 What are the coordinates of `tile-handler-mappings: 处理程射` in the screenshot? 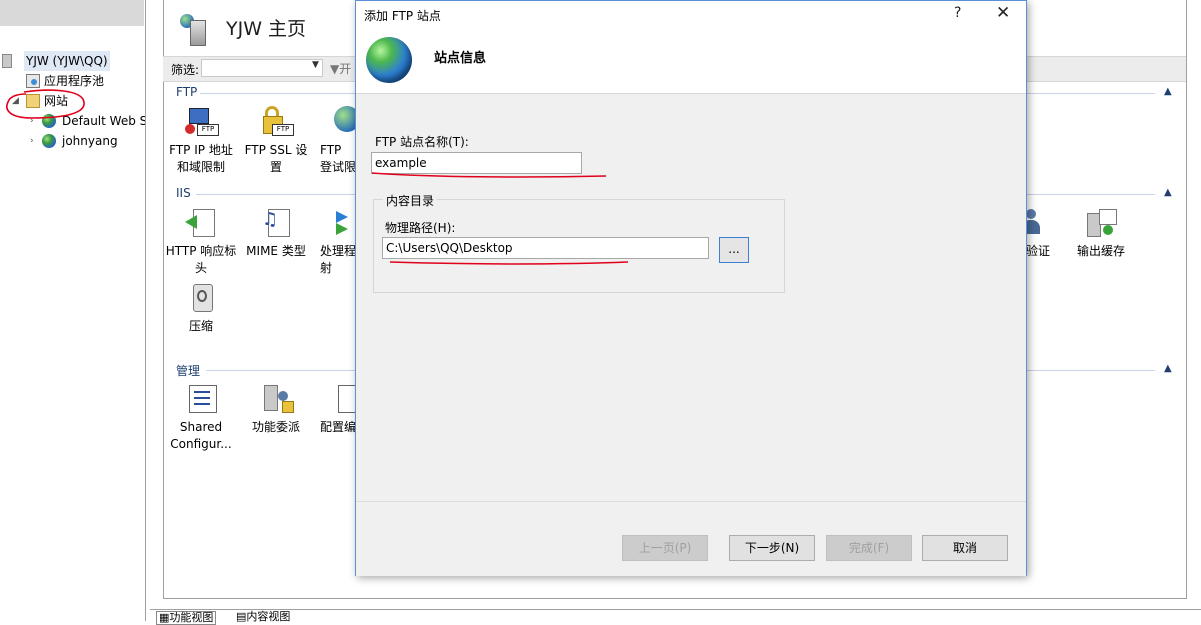 It's located at (335, 242).